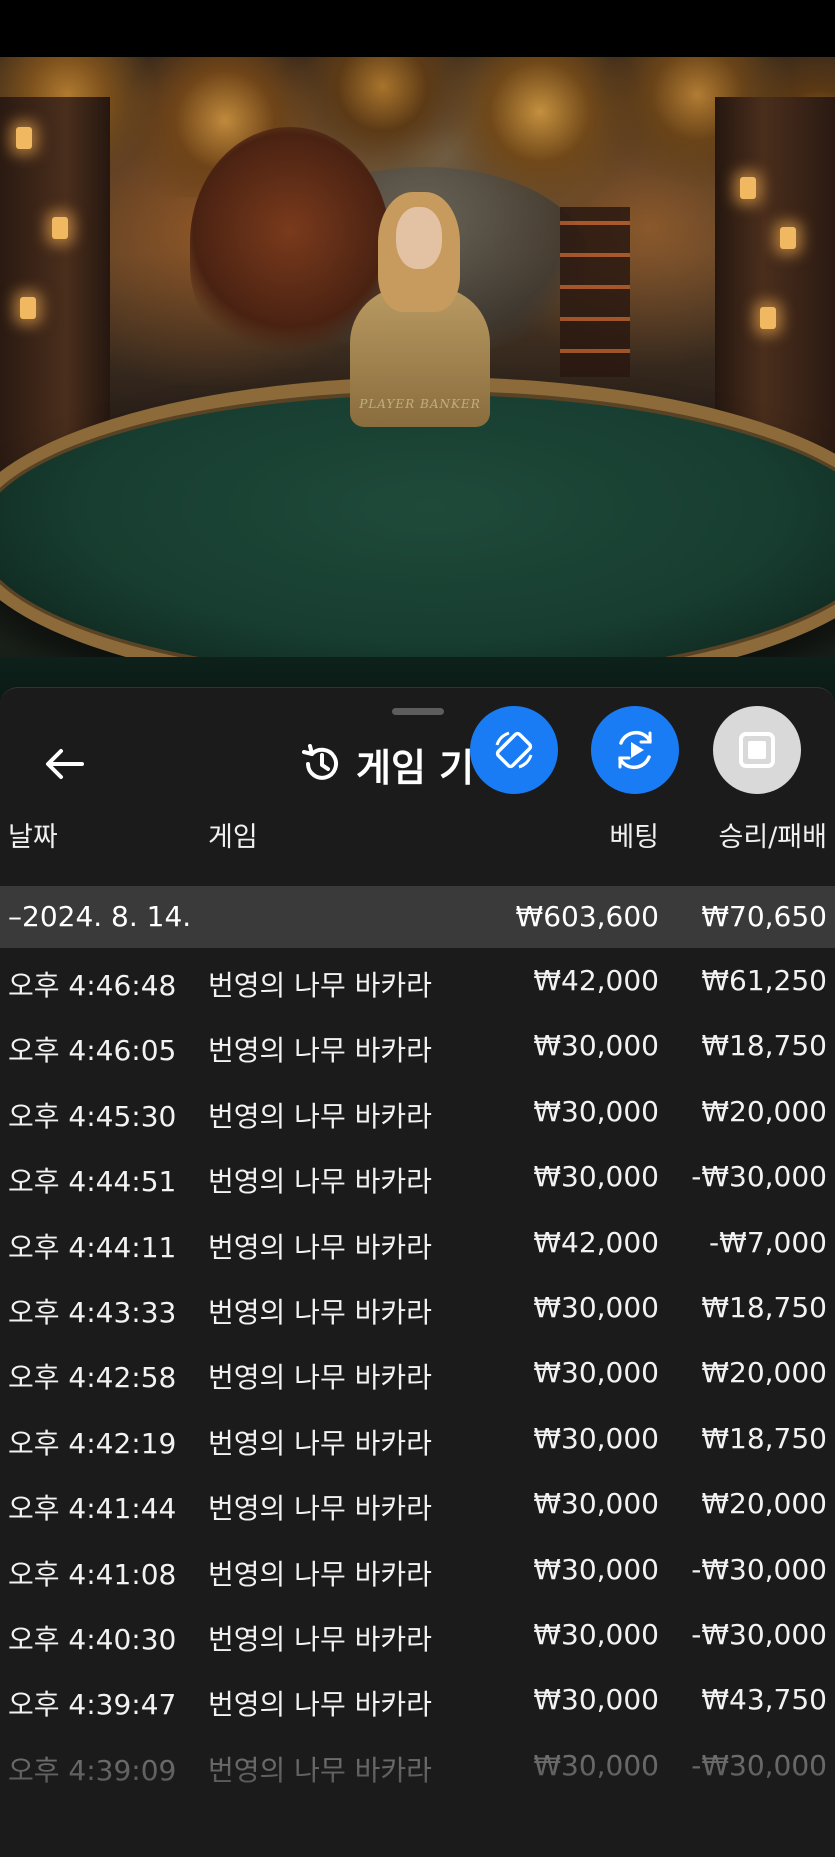  Describe the element at coordinates (92, 985) in the screenshot. I see `row-time: 오후 4:46:48` at that location.